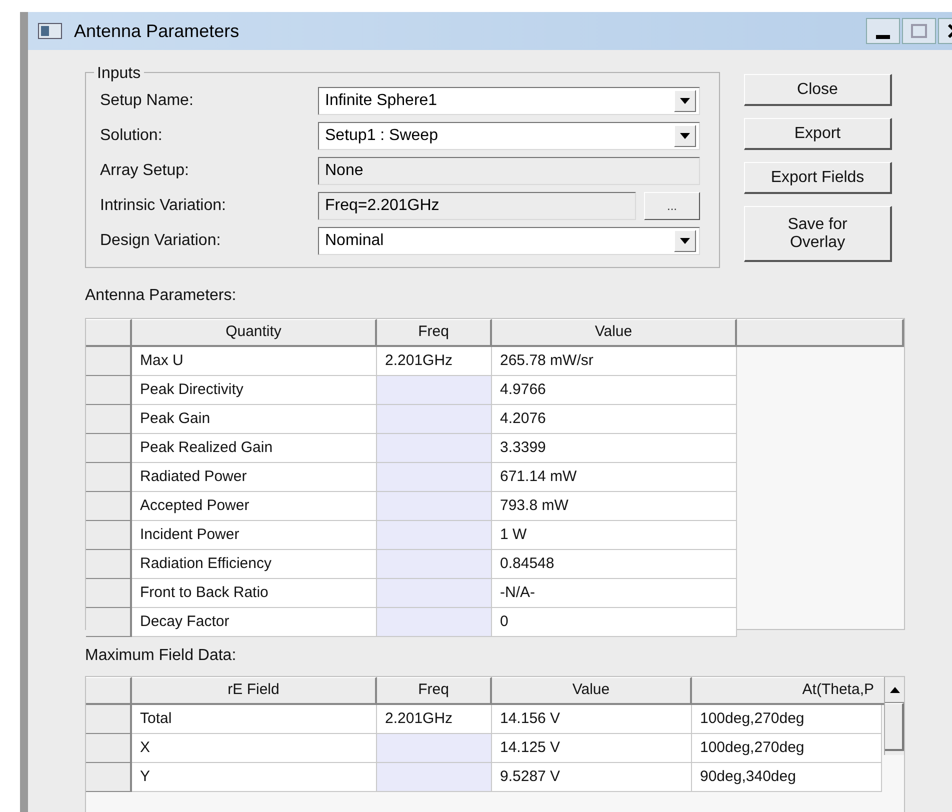  I want to click on table-cell: Peak Realized Gain, so click(254, 448).